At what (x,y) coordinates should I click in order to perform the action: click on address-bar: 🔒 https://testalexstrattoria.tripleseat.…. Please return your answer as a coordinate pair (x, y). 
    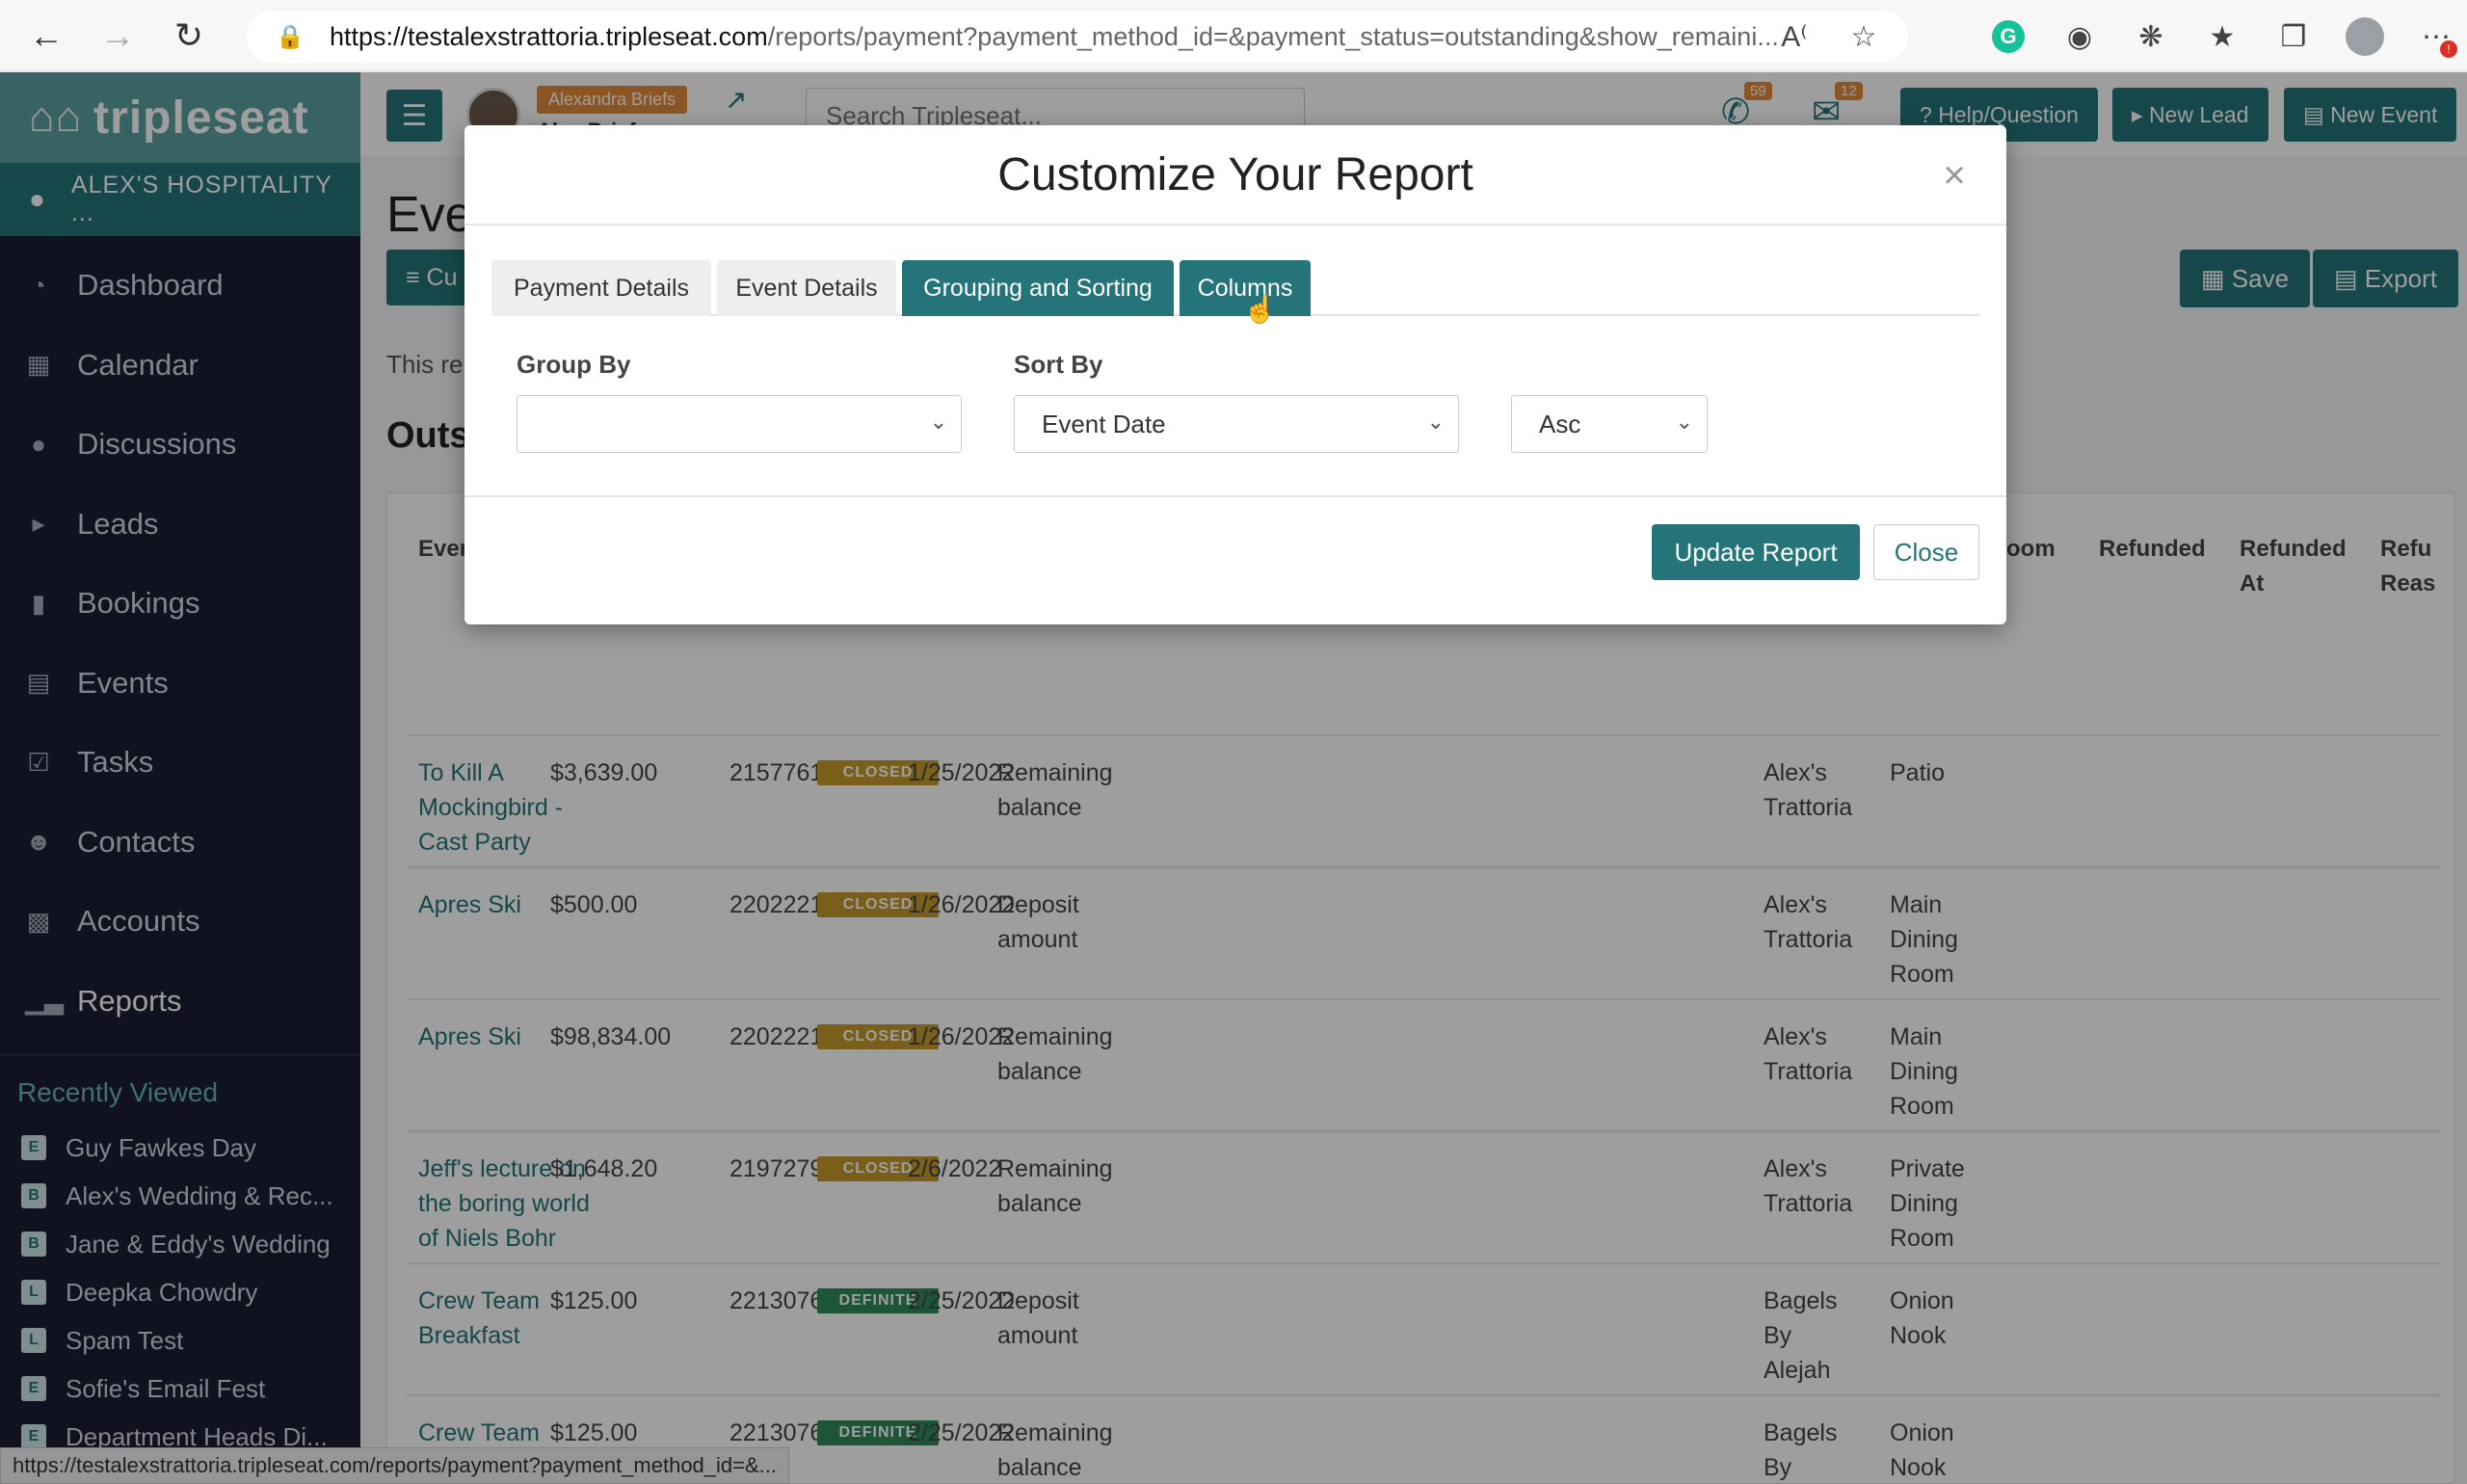
    Looking at the image, I should click on (1077, 37).